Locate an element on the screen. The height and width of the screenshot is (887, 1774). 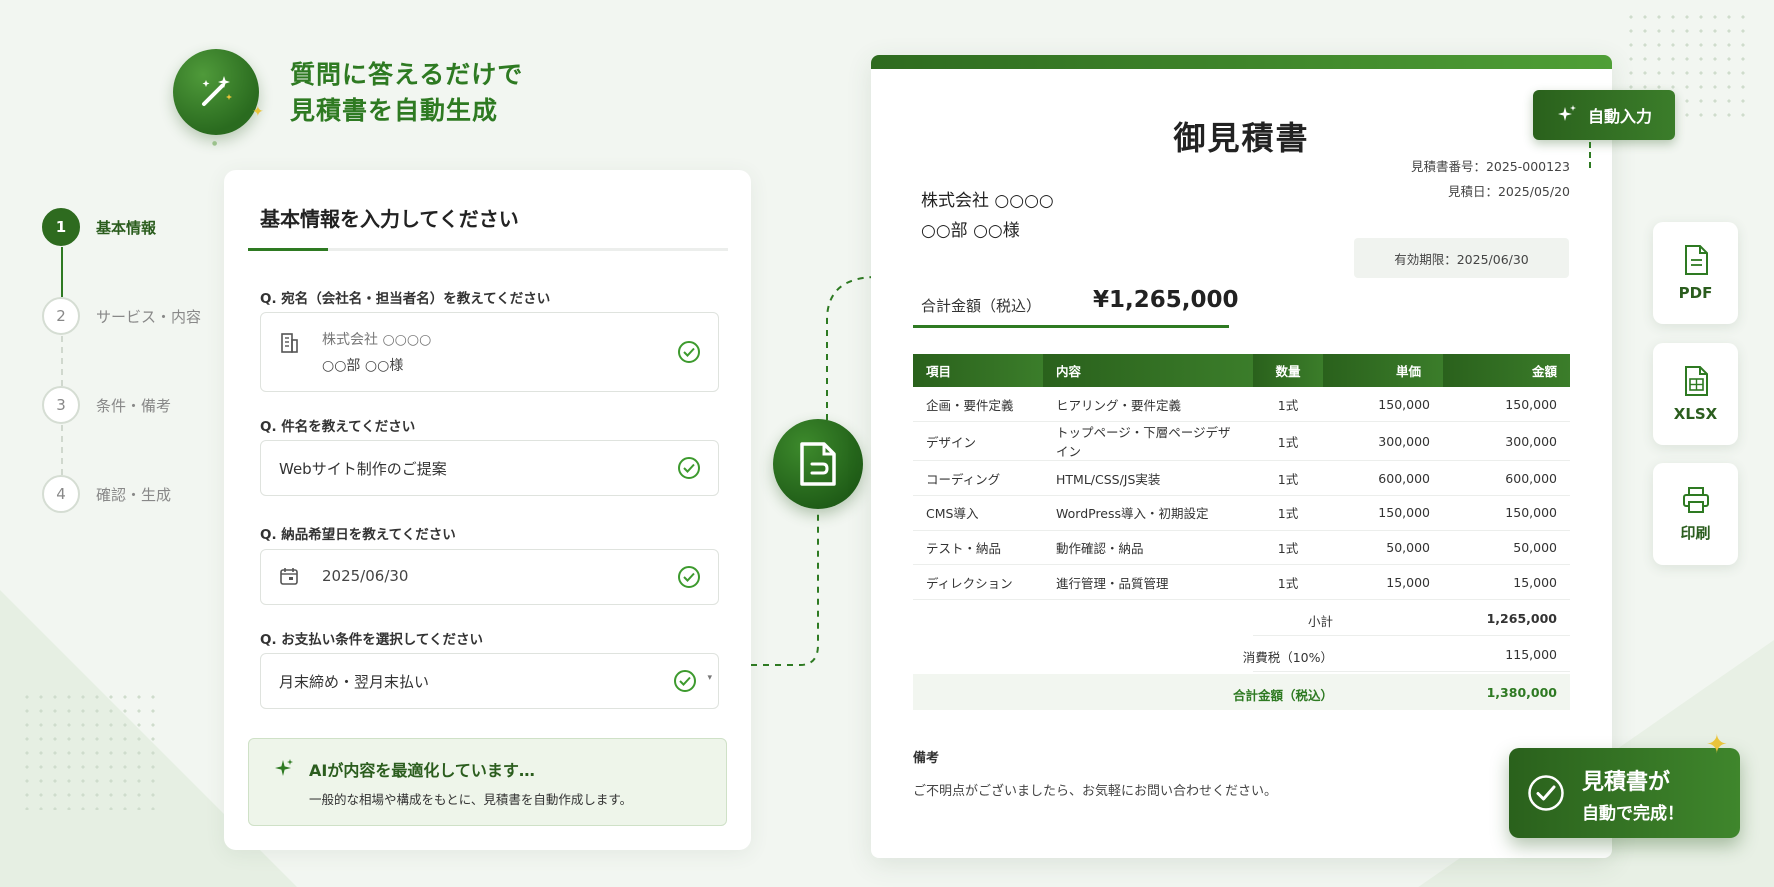
total-underline is located at coordinates (1071, 326).